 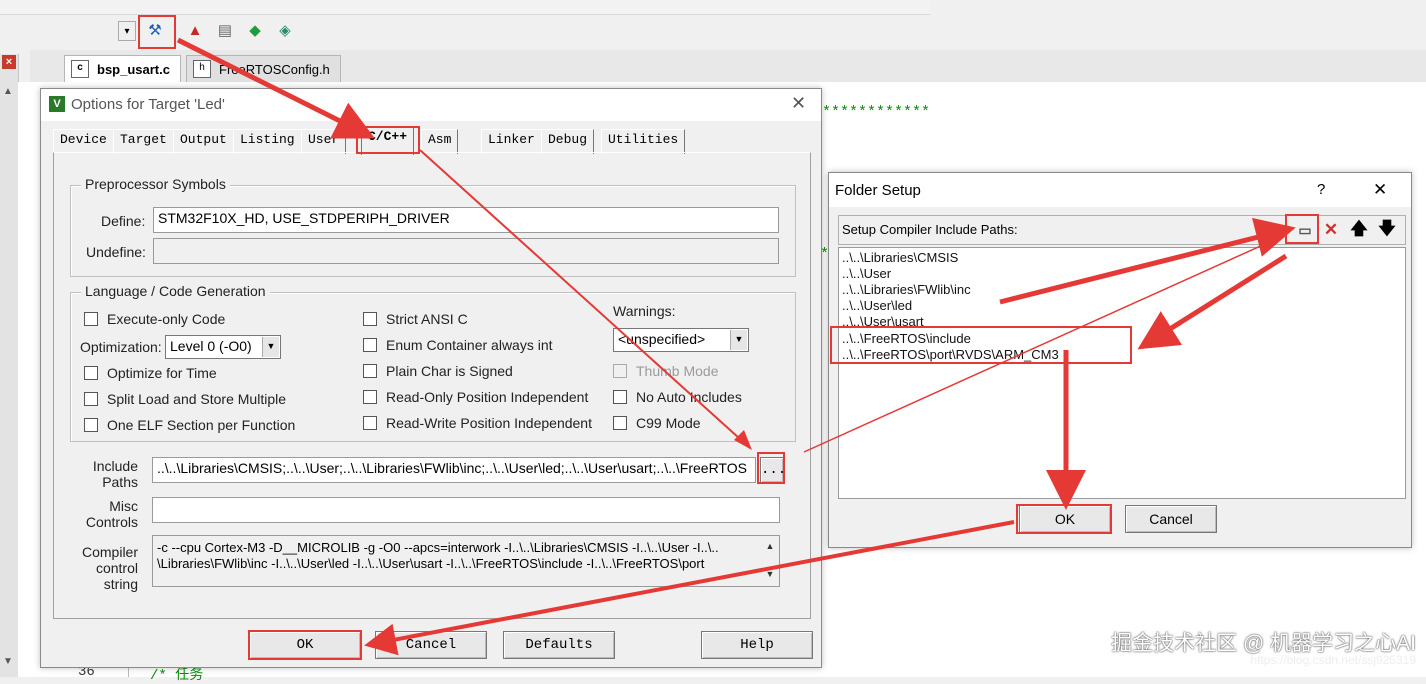 What do you see at coordinates (689, 588) in the screenshot?
I see `arrow-to-options-ok` at bounding box center [689, 588].